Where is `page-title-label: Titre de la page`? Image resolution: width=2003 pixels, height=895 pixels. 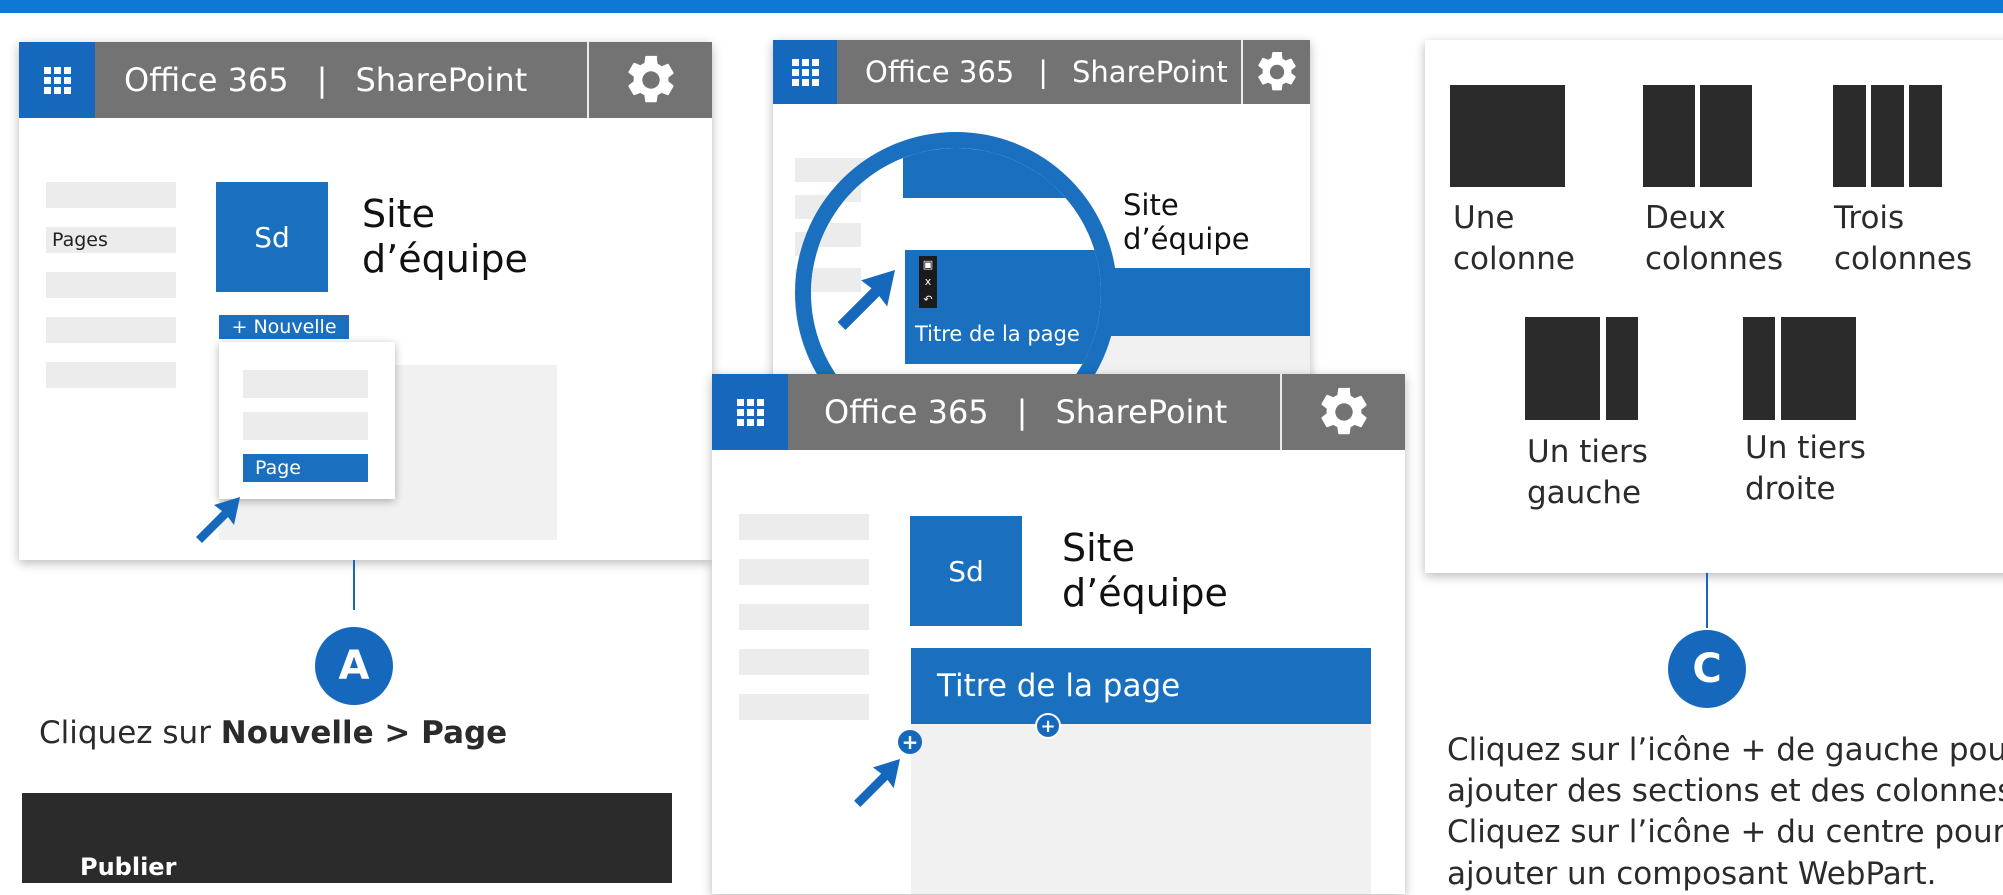
page-title-label: Titre de la page is located at coordinates (997, 334).